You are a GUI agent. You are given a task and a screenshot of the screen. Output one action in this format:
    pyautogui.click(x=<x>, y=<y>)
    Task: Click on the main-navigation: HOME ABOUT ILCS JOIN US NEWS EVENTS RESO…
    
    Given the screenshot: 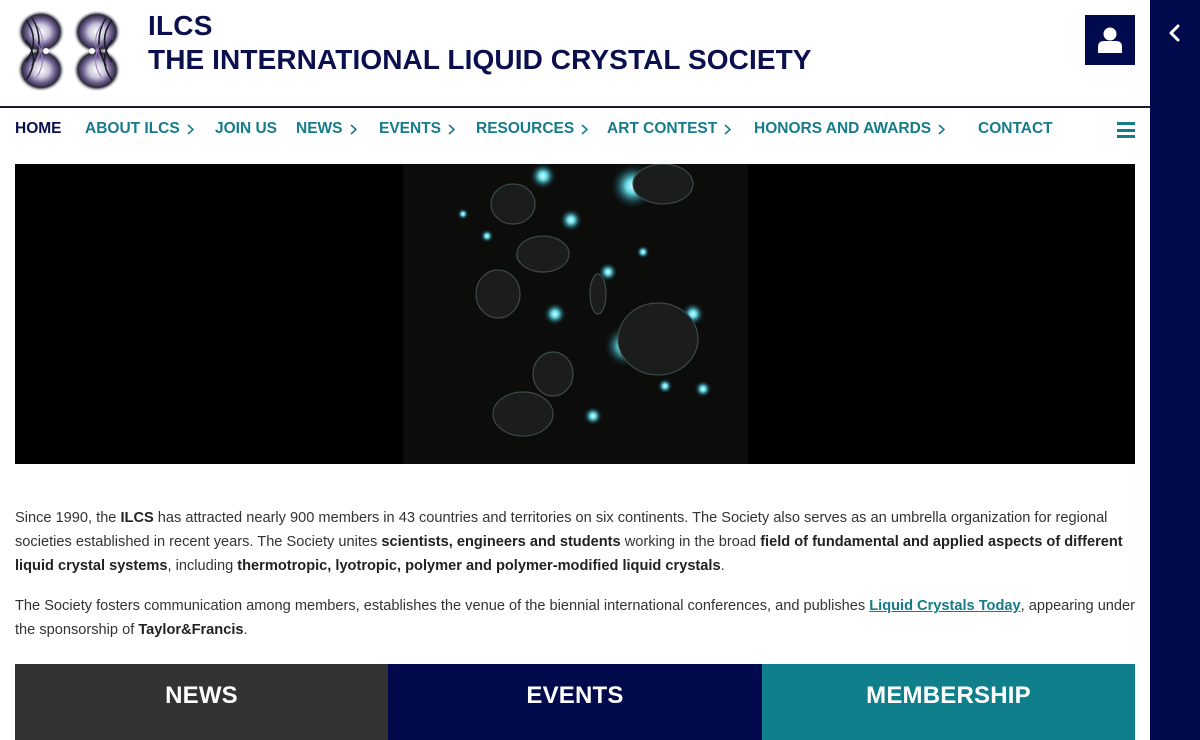 What is the action you would take?
    pyautogui.click(x=575, y=130)
    